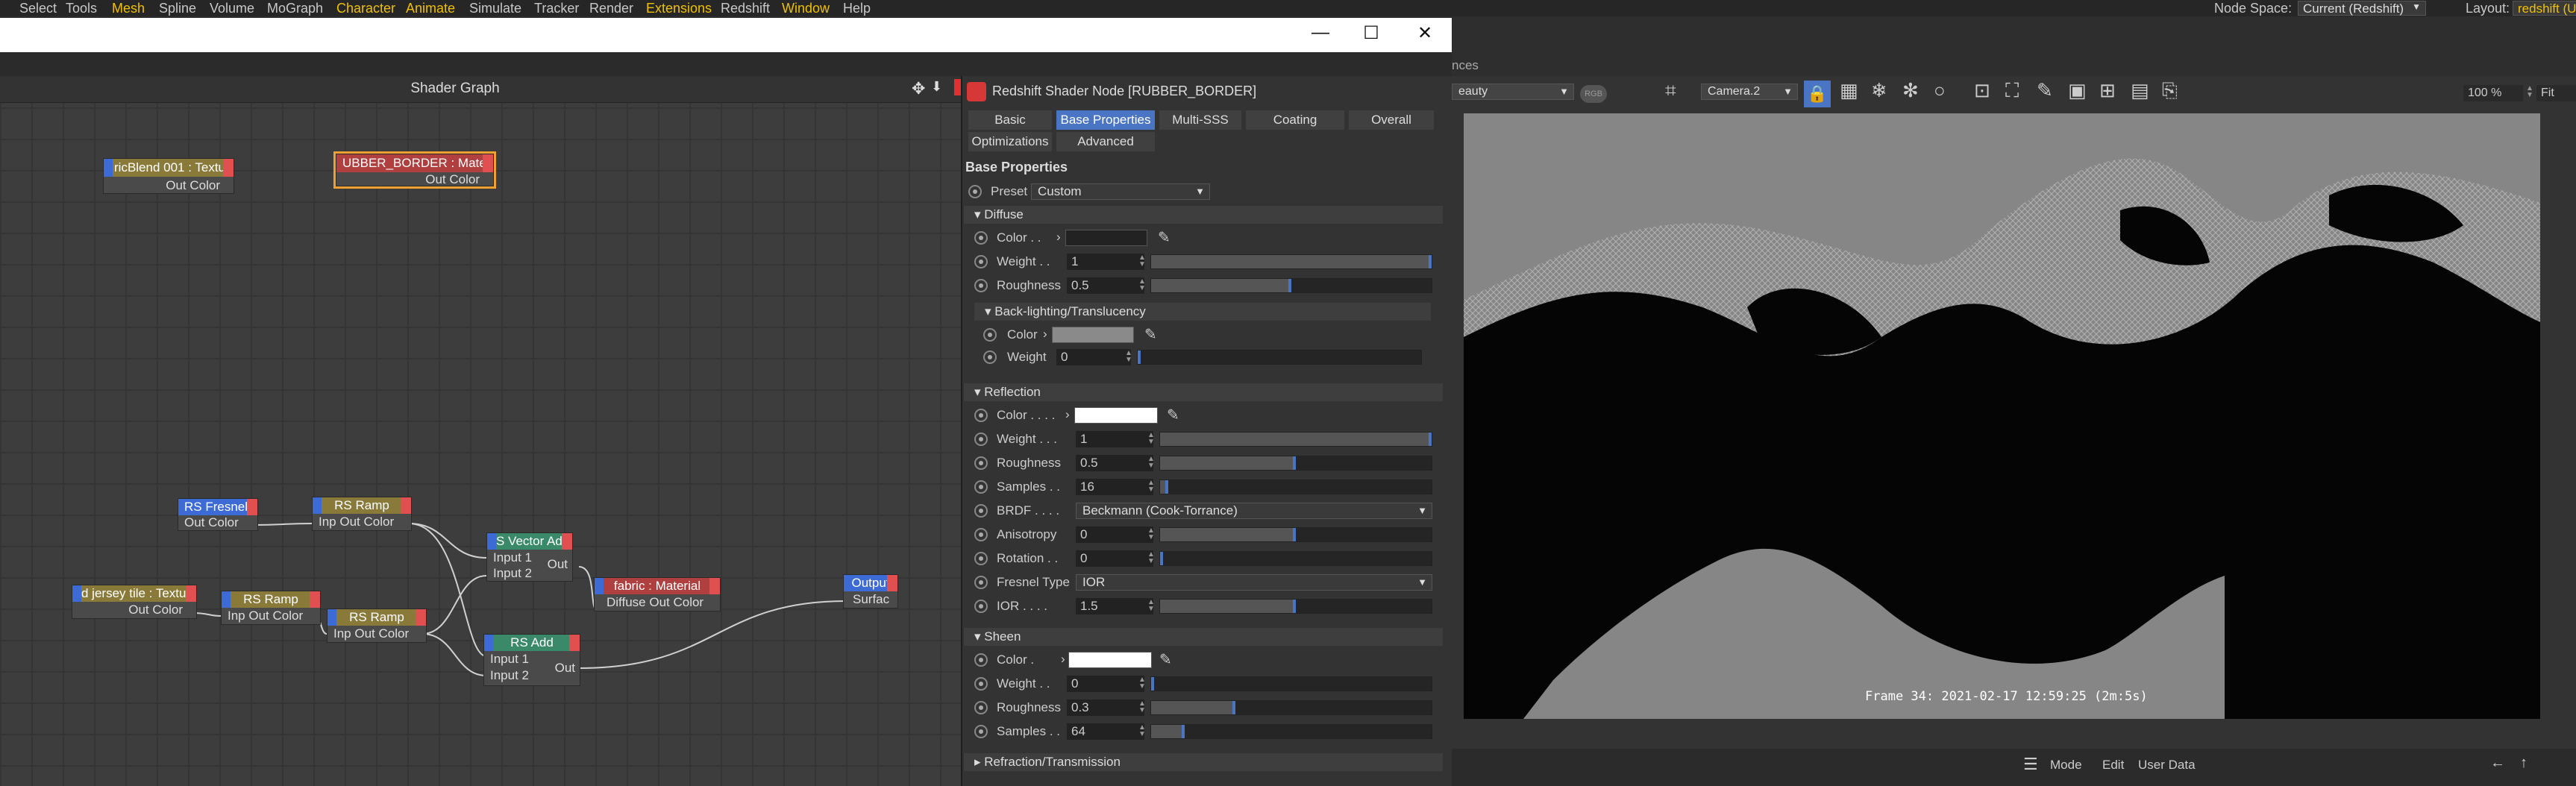  I want to click on diffuse-roughness-slider, so click(1291, 285).